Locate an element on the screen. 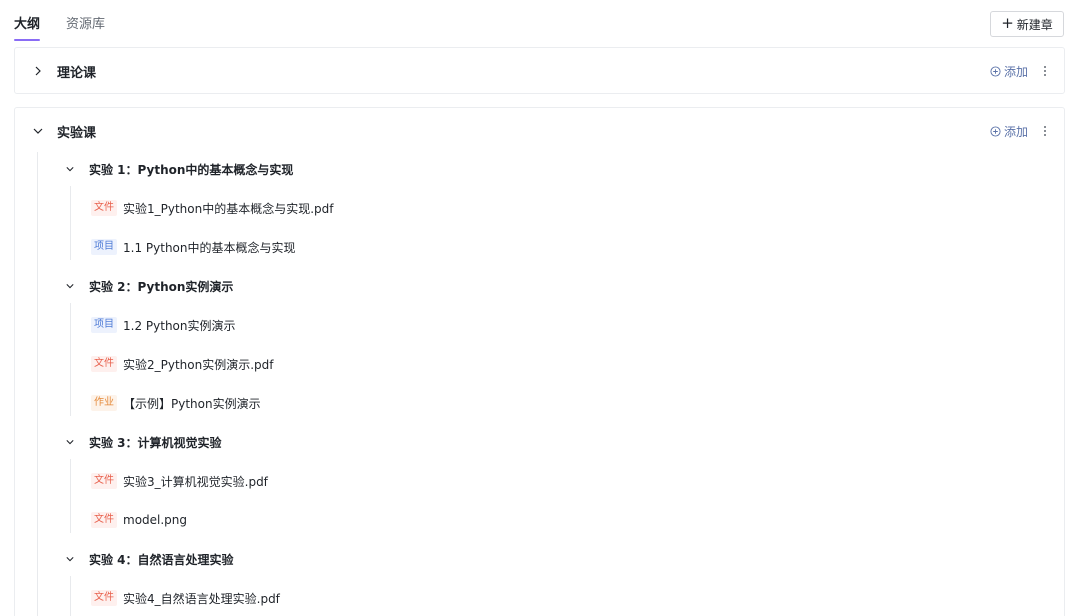 The image size is (1080, 616). chapter-card-theory: 理论课 添加 is located at coordinates (539, 70).